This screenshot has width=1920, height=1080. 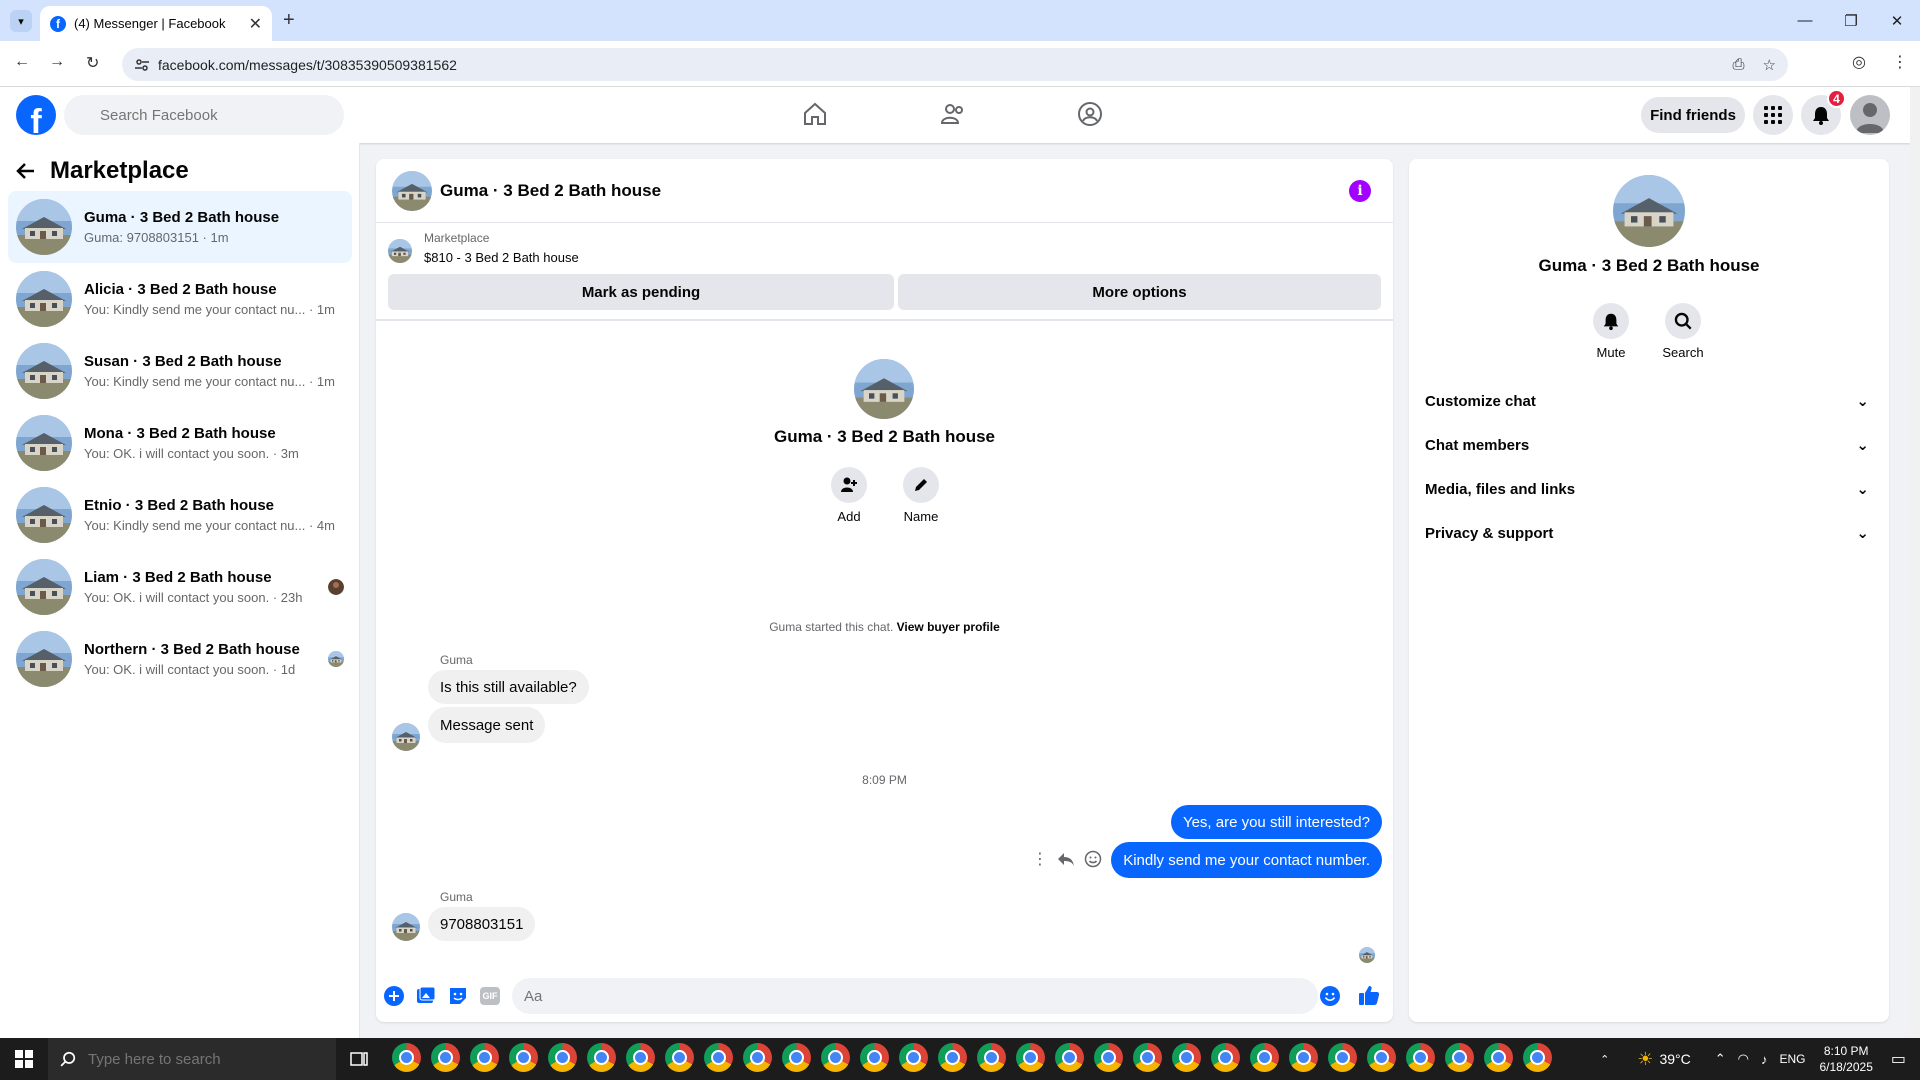 I want to click on tab-search-button: ▾, so click(x=21, y=21).